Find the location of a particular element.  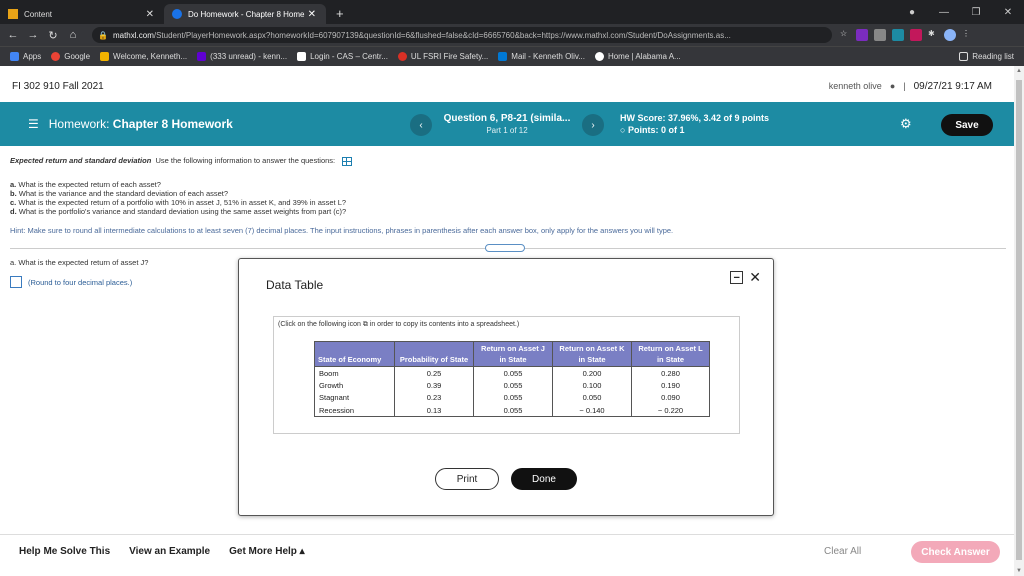

forward-arrow-icon: → is located at coordinates (33, 35).